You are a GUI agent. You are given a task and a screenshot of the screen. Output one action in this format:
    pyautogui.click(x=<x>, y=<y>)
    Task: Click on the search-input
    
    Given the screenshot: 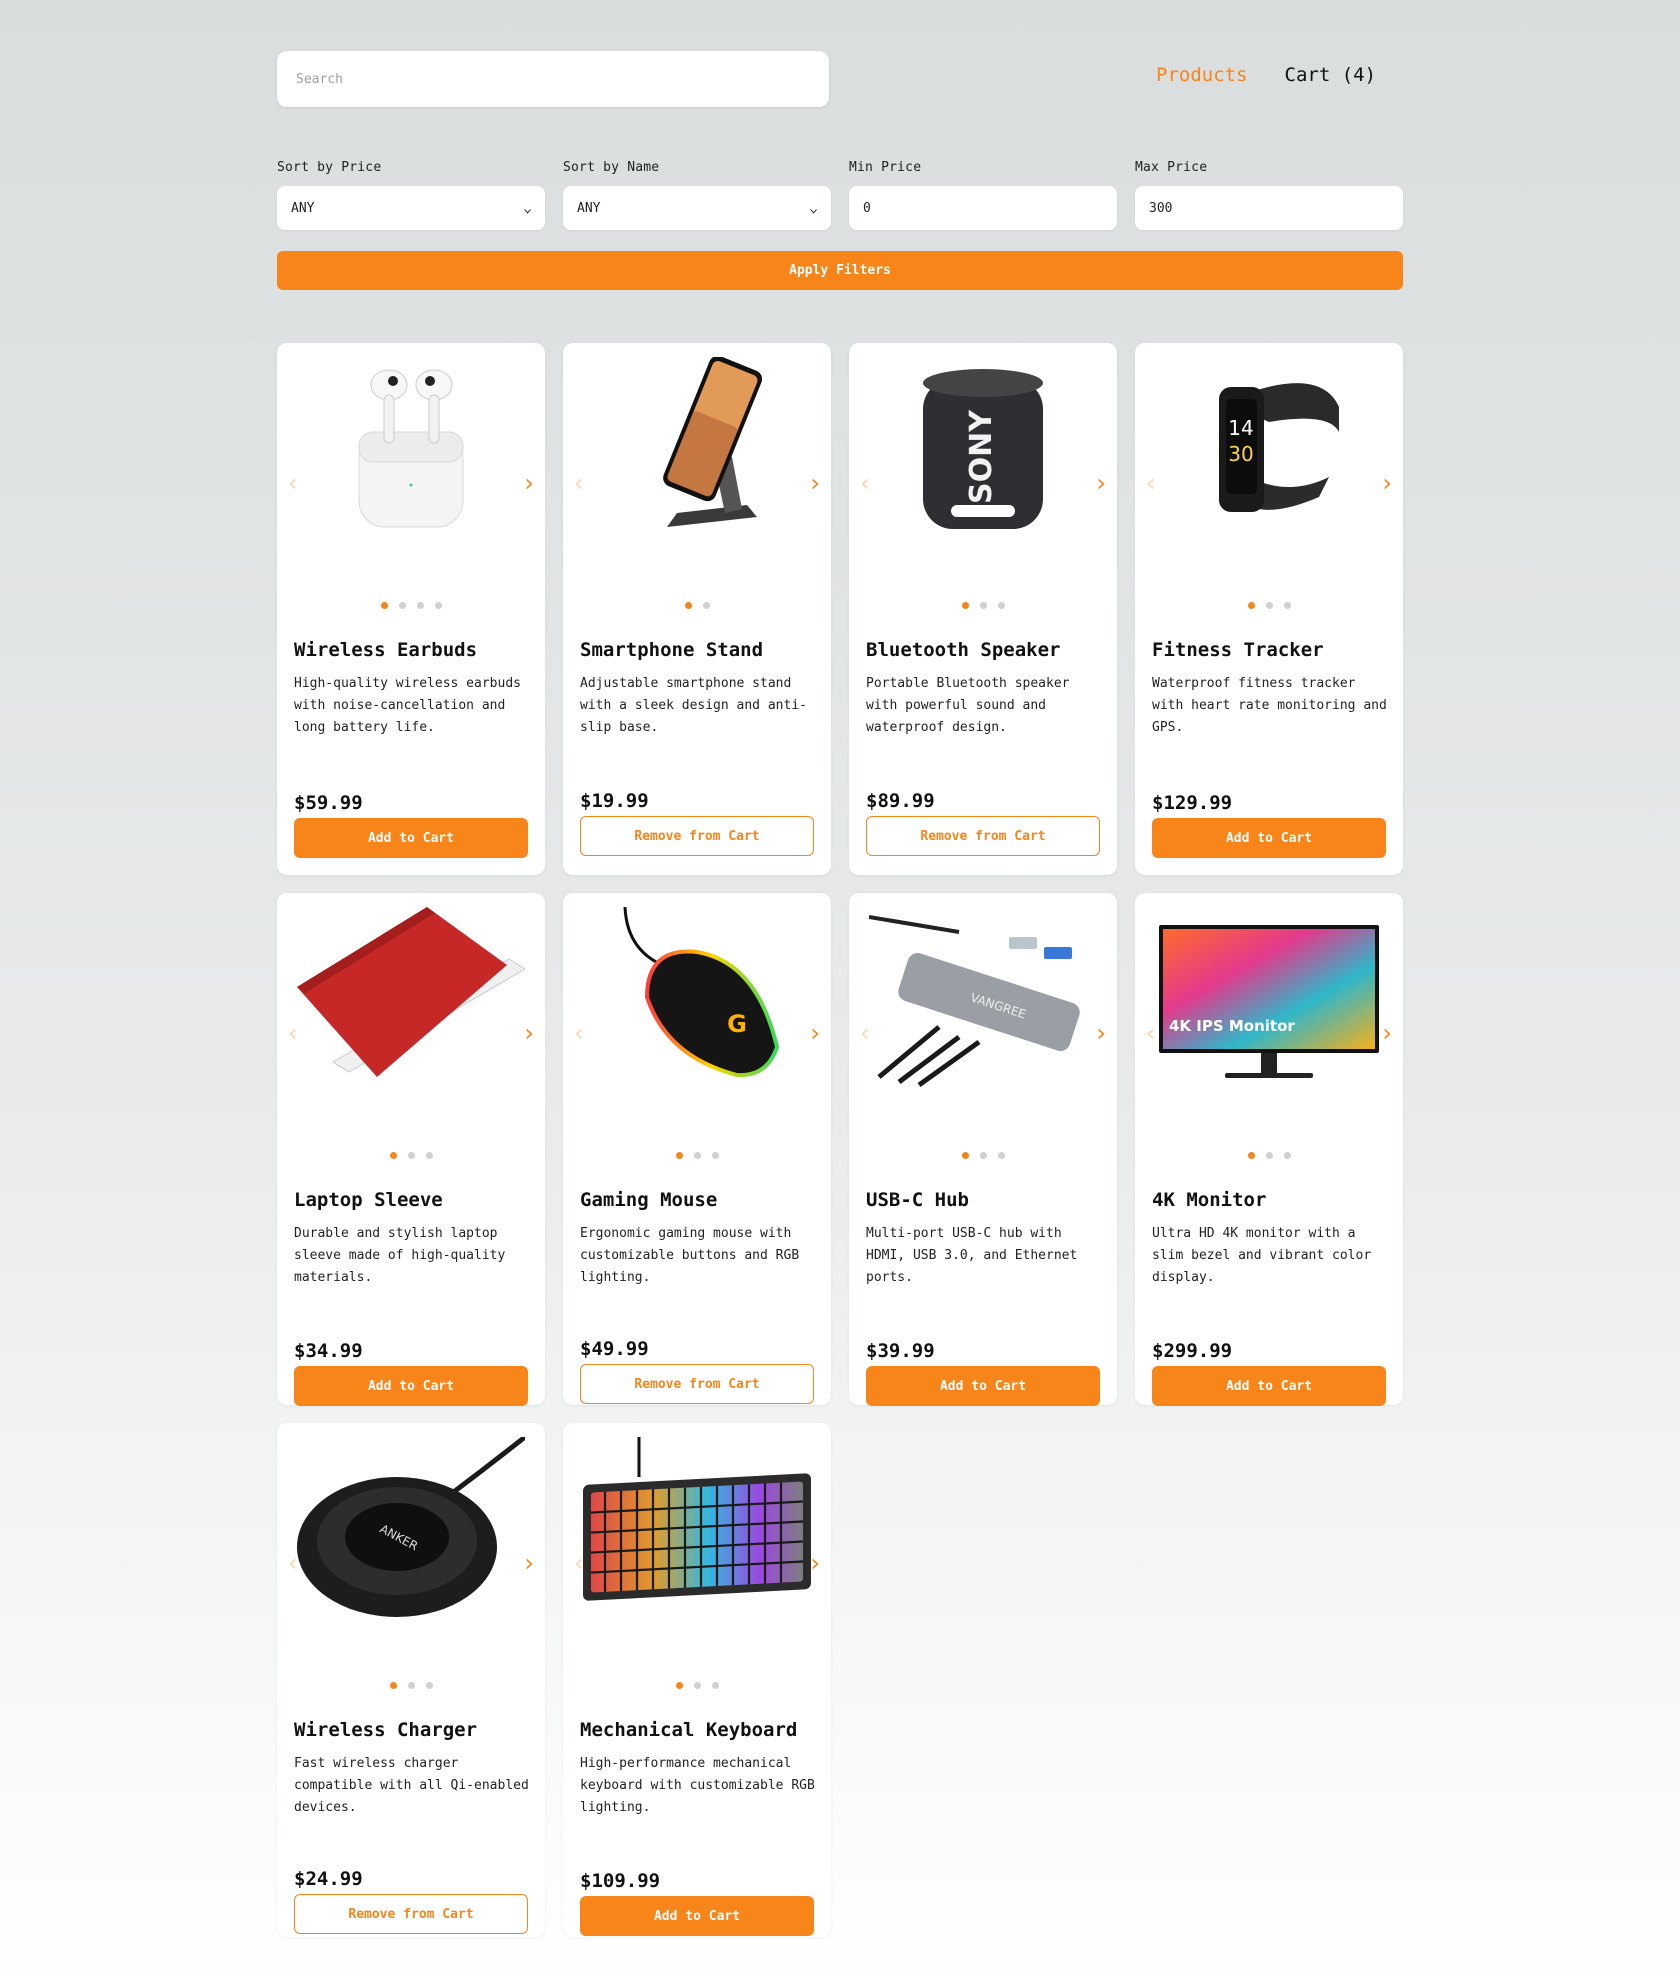 What is the action you would take?
    pyautogui.click(x=553, y=79)
    